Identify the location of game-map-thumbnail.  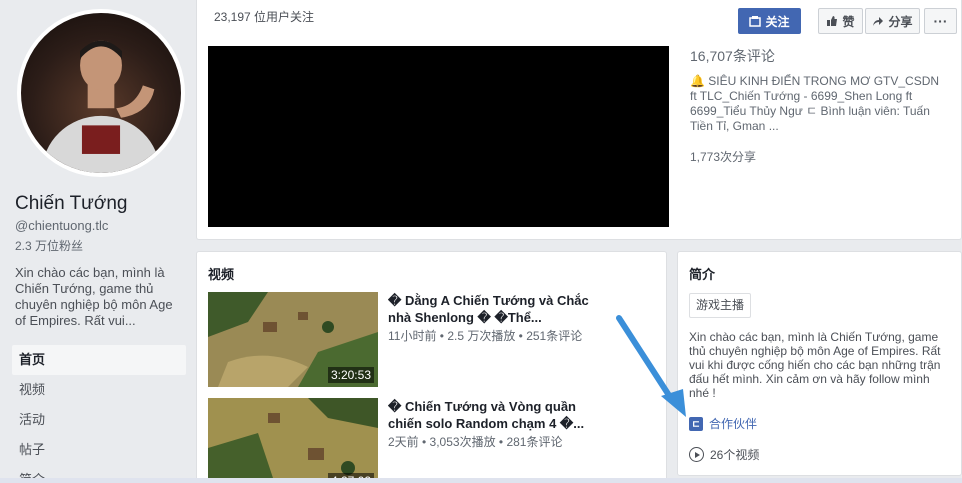
(293, 440).